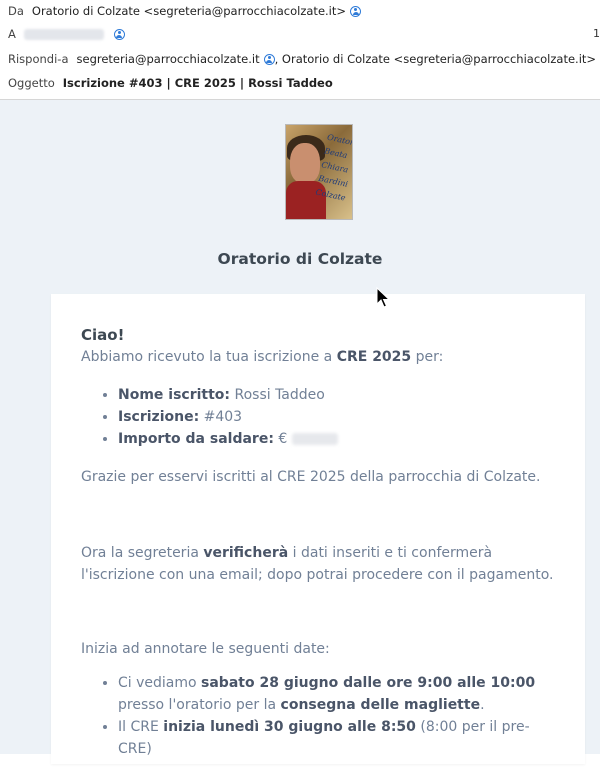 This screenshot has height=776, width=600. I want to click on header-counter: 1, so click(596, 33).